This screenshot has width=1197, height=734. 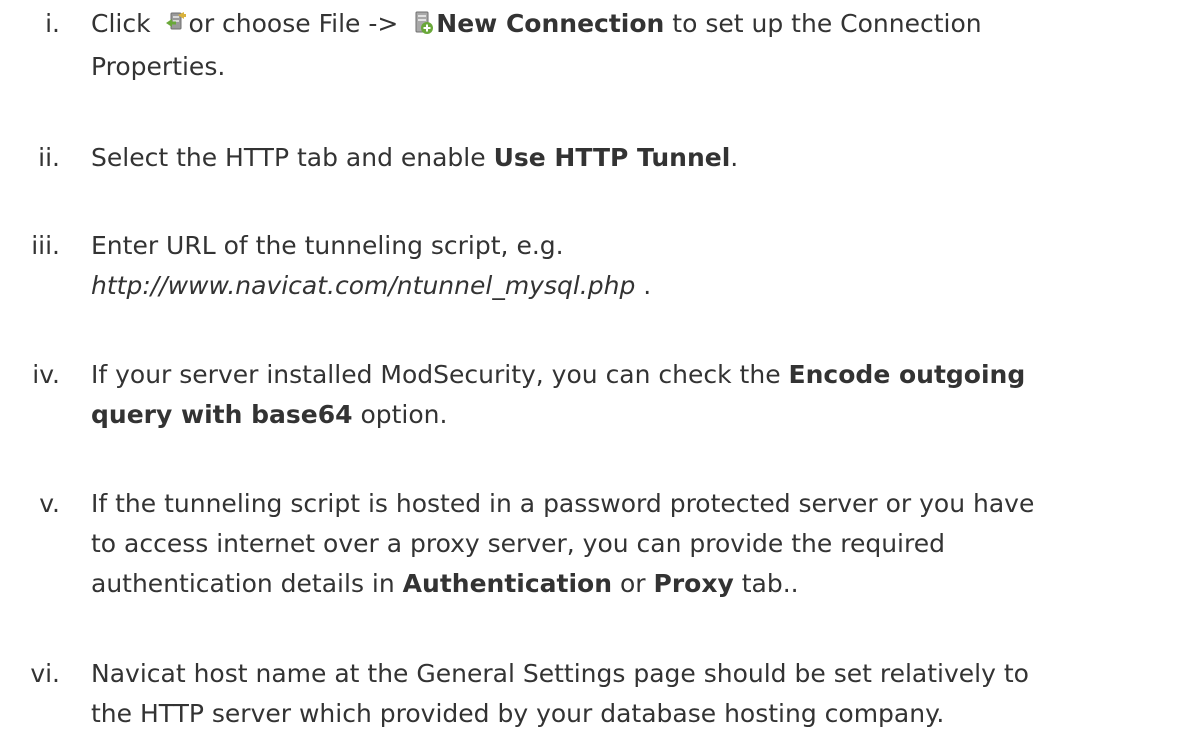 I want to click on use-http-tunnel-label: Use HTTP Tunnel, so click(x=612, y=157).